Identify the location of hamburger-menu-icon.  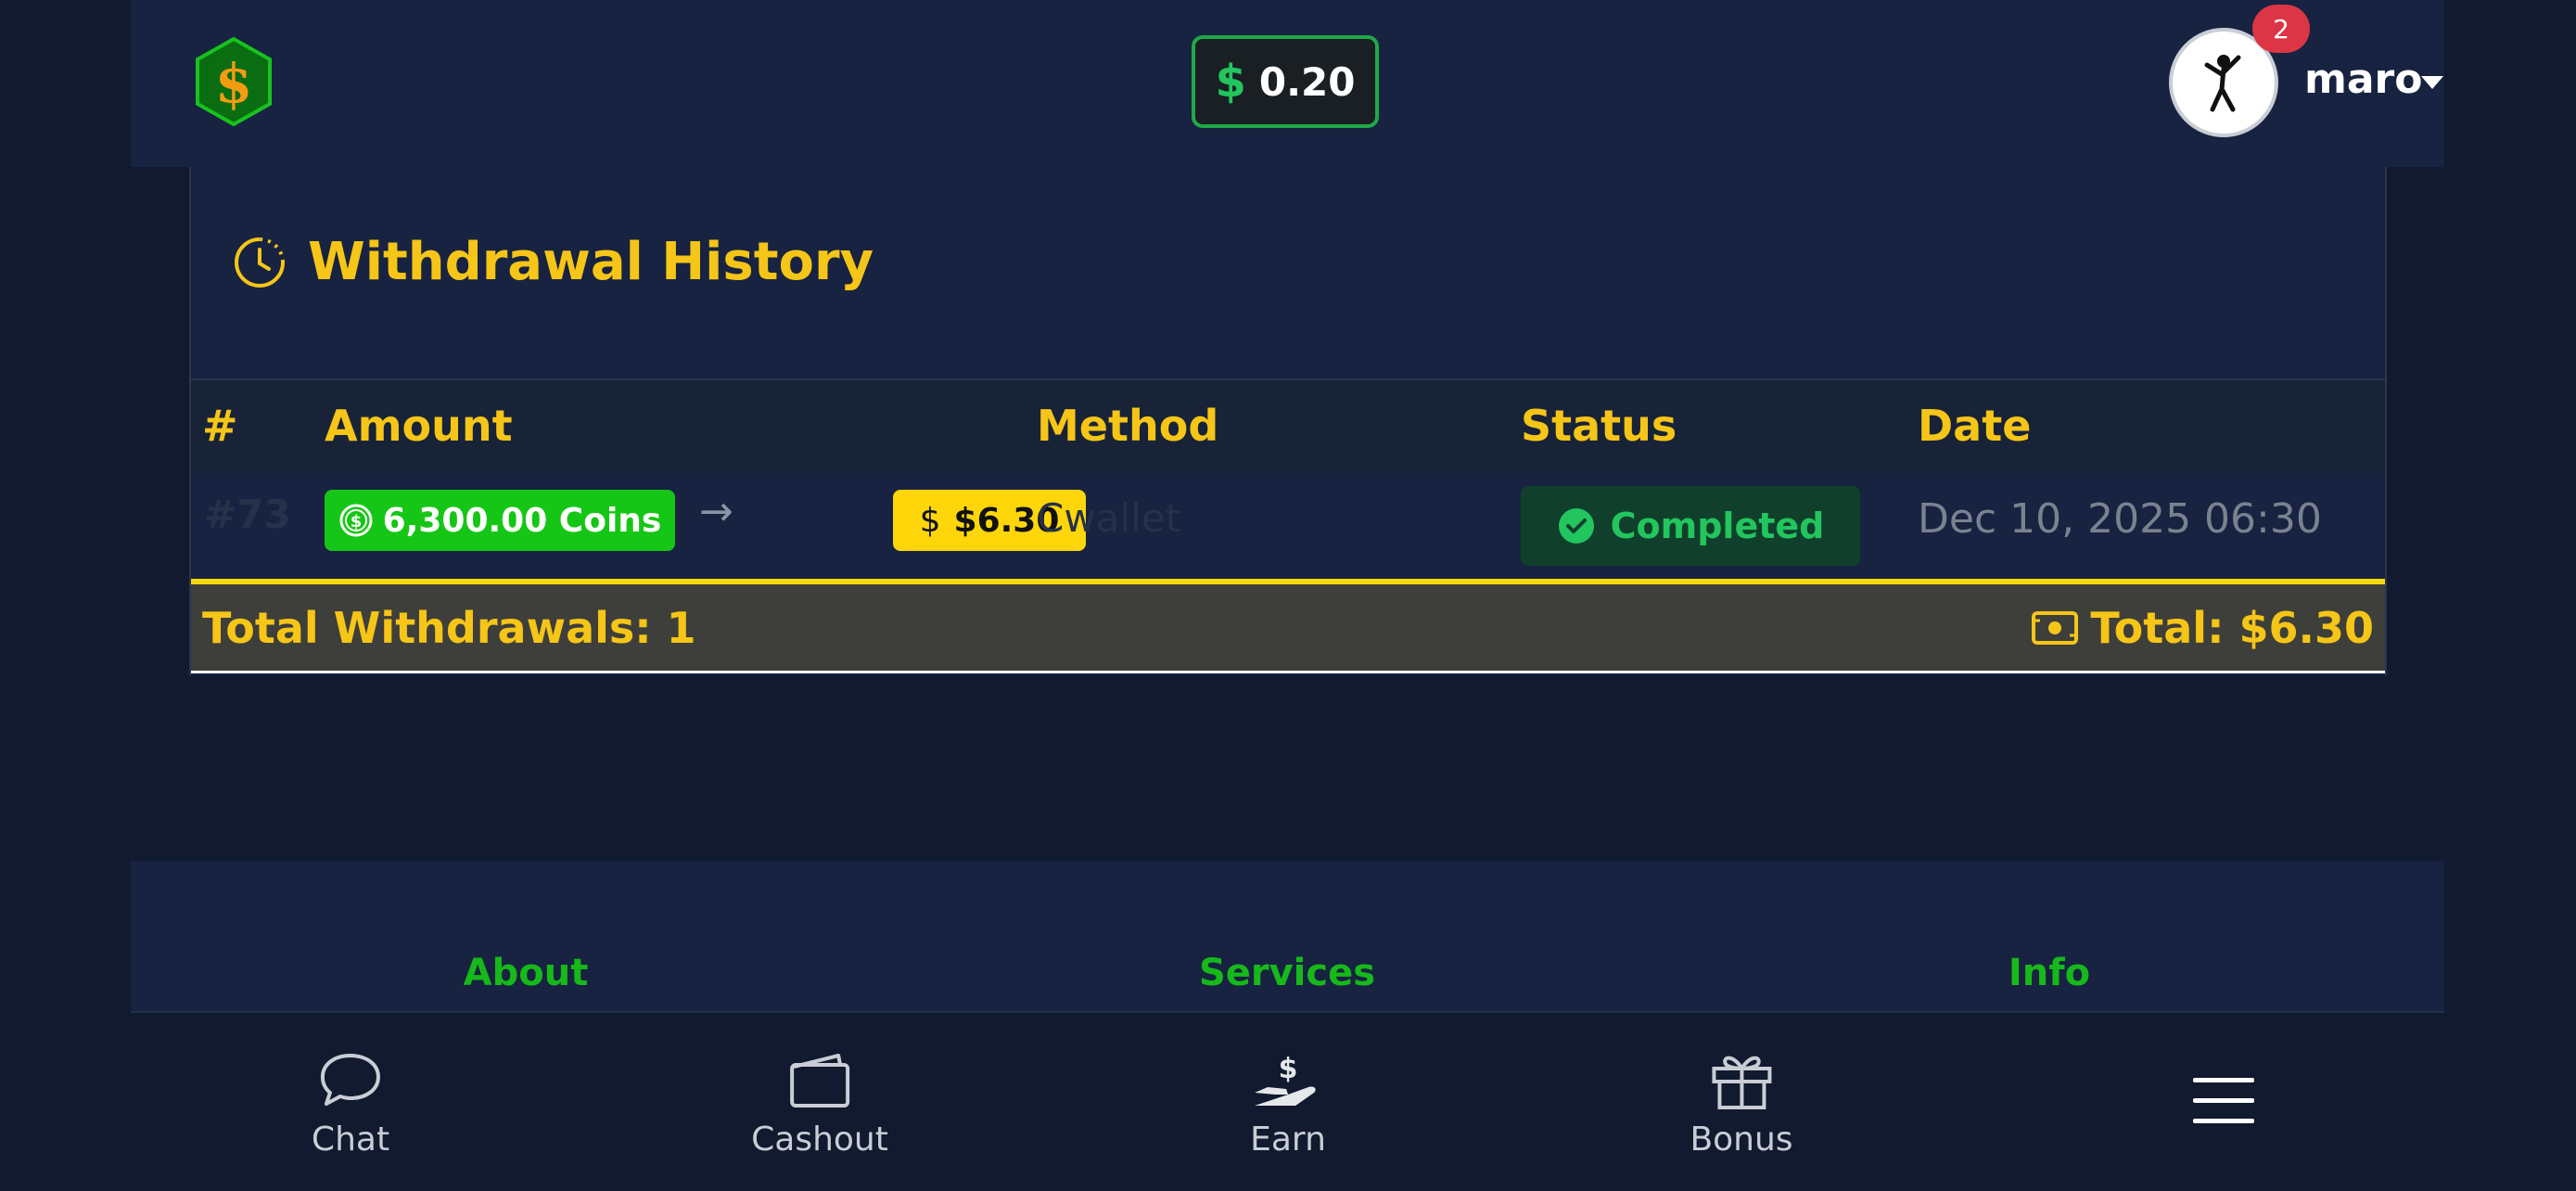
(2223, 1100).